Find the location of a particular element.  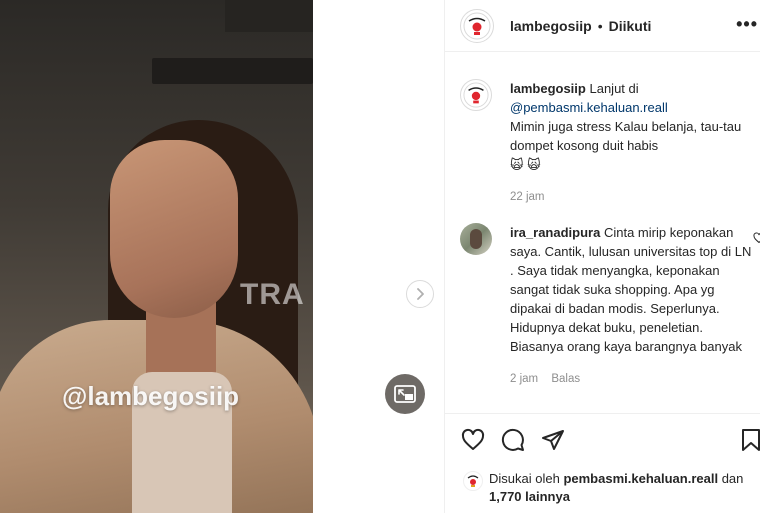

caption-emojis: 🙀 🙀 is located at coordinates (525, 164).